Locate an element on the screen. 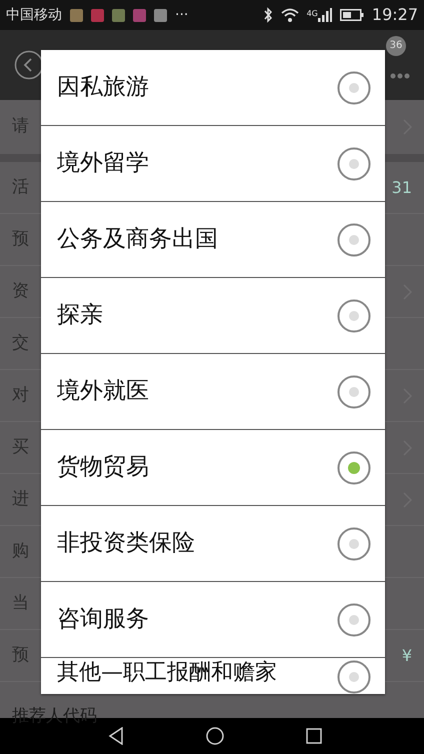 The width and height of the screenshot is (424, 754). home-icon is located at coordinates (215, 736).